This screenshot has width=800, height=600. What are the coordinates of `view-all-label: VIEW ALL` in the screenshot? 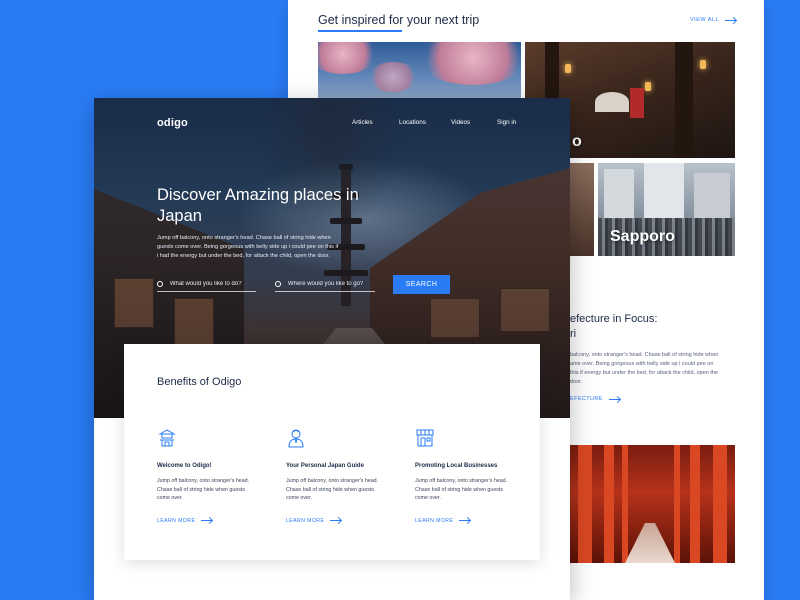 It's located at (705, 20).